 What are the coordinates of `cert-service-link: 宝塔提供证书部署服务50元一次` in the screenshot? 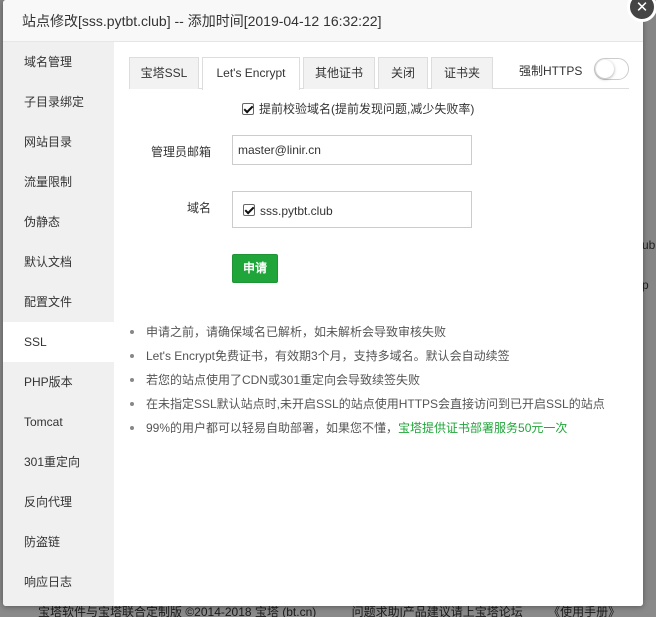 It's located at (482, 428).